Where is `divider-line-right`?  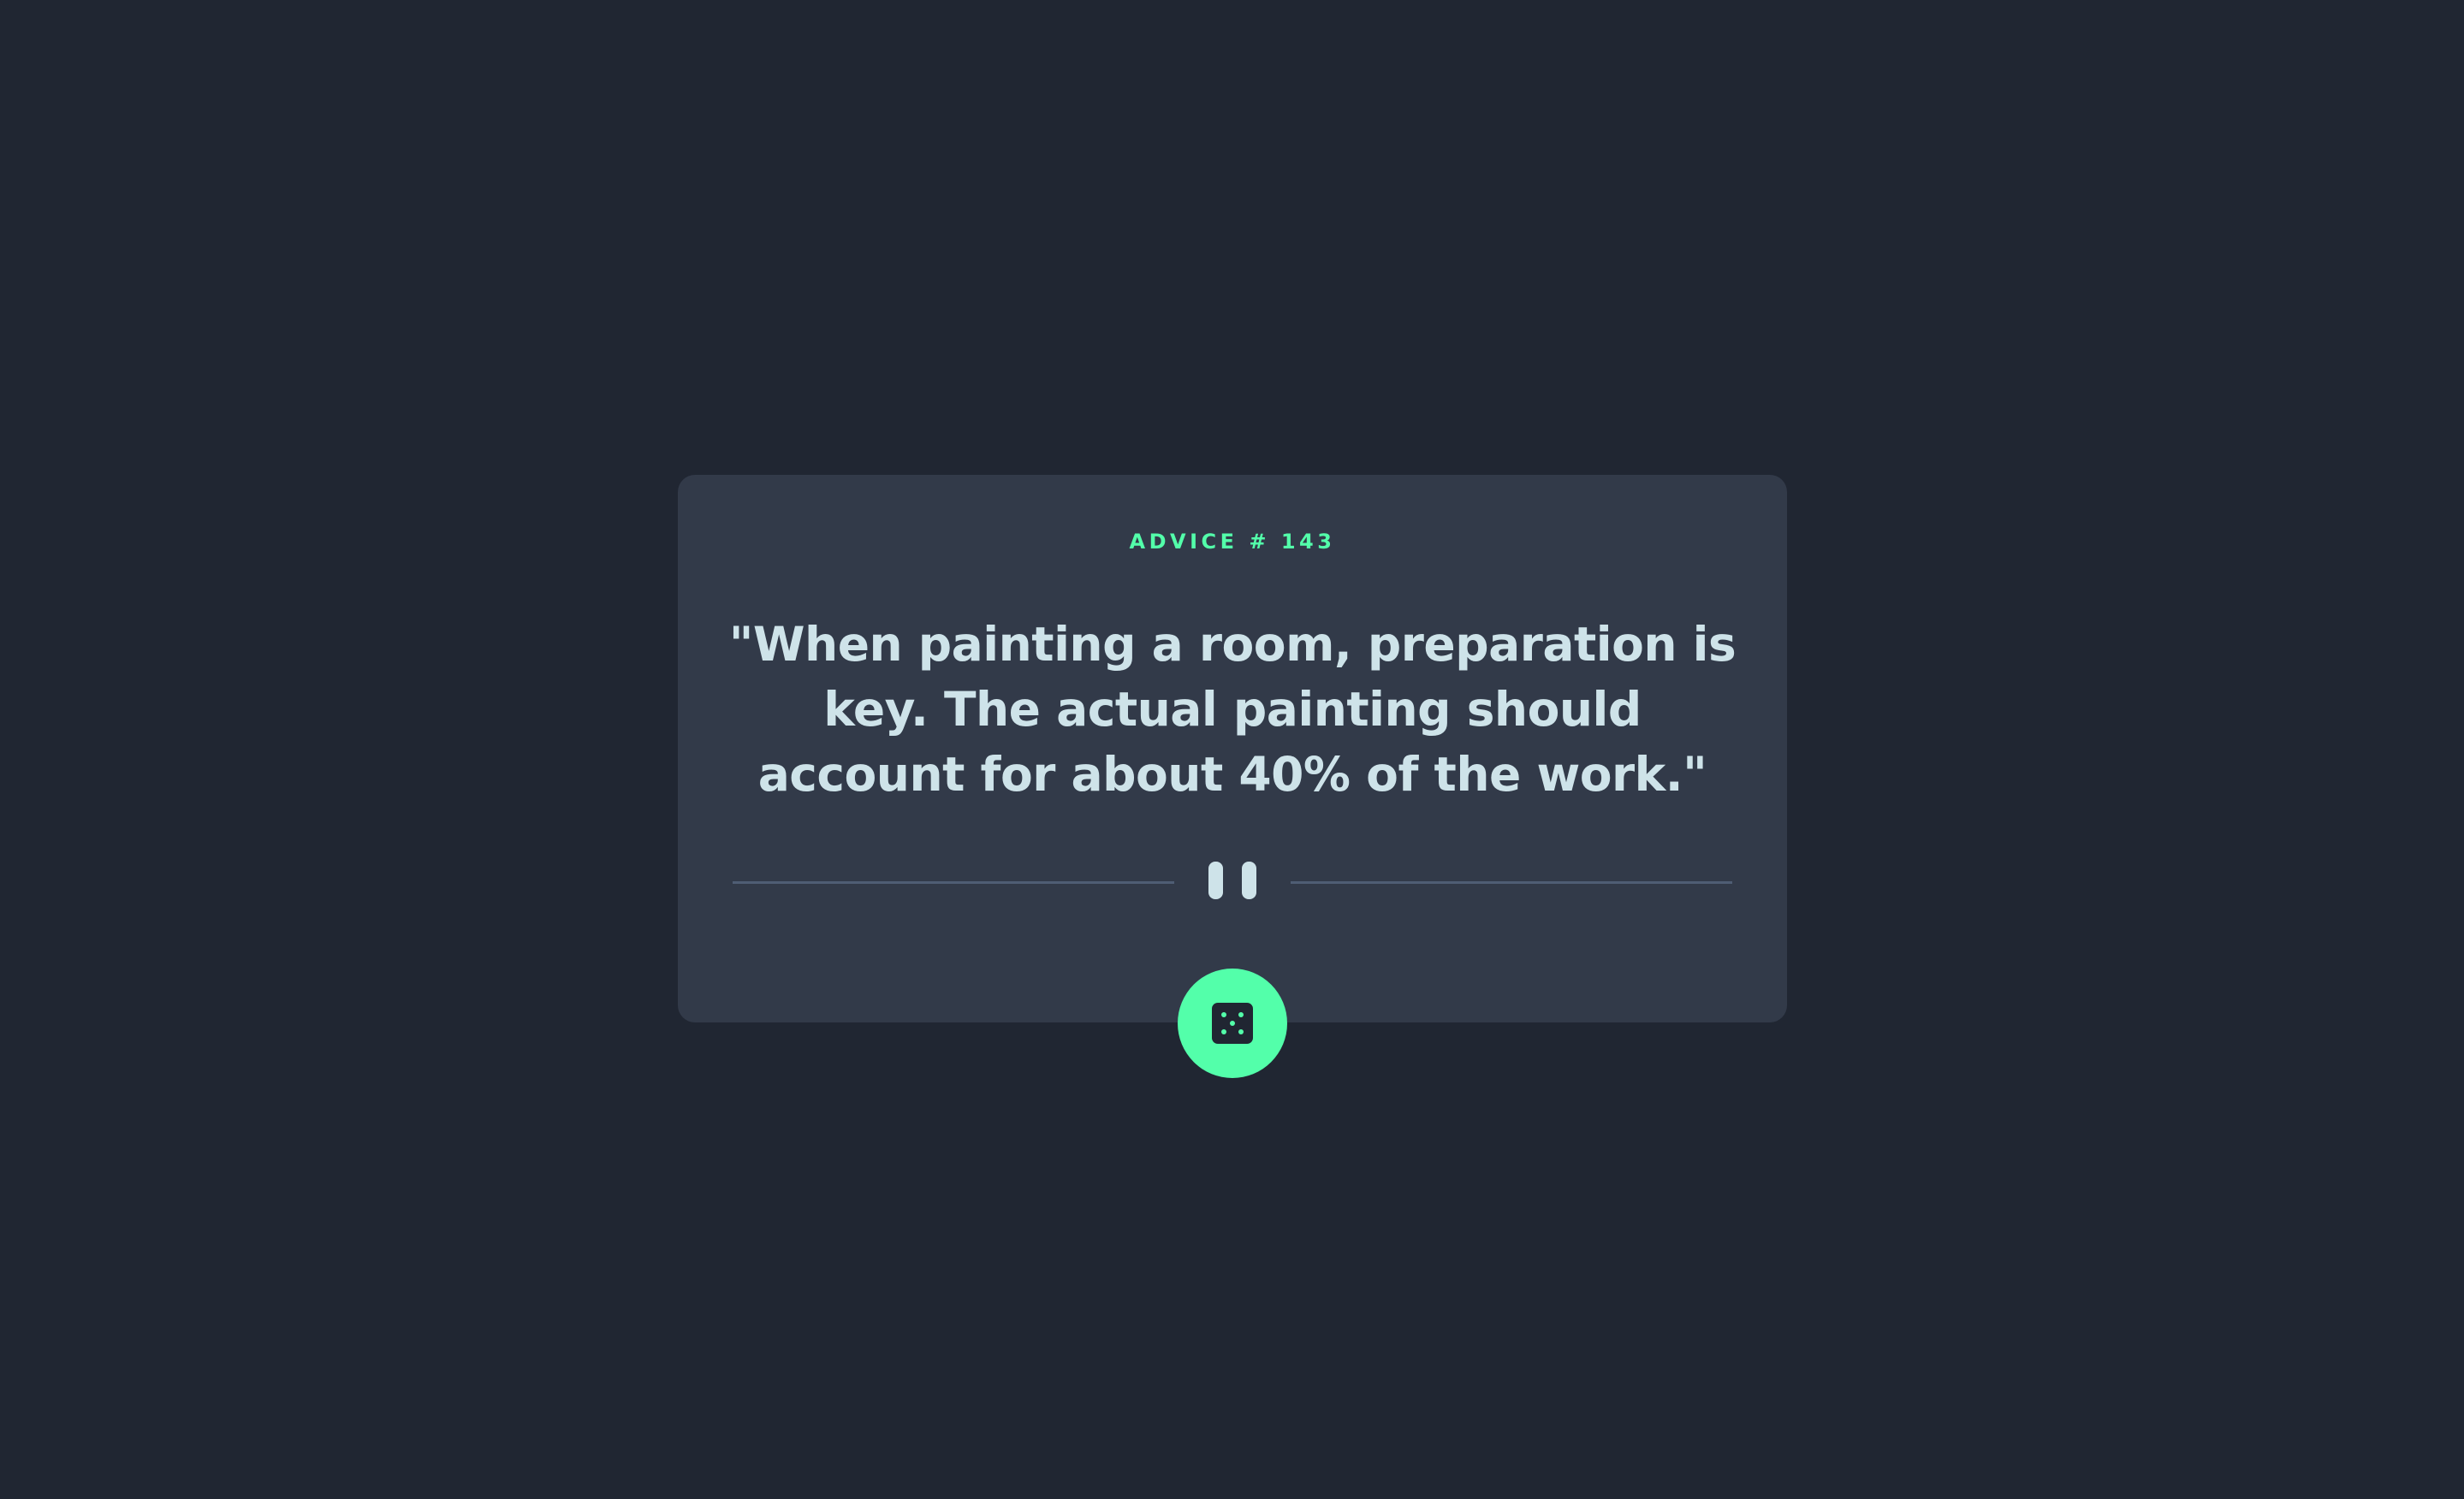
divider-line-right is located at coordinates (1511, 883).